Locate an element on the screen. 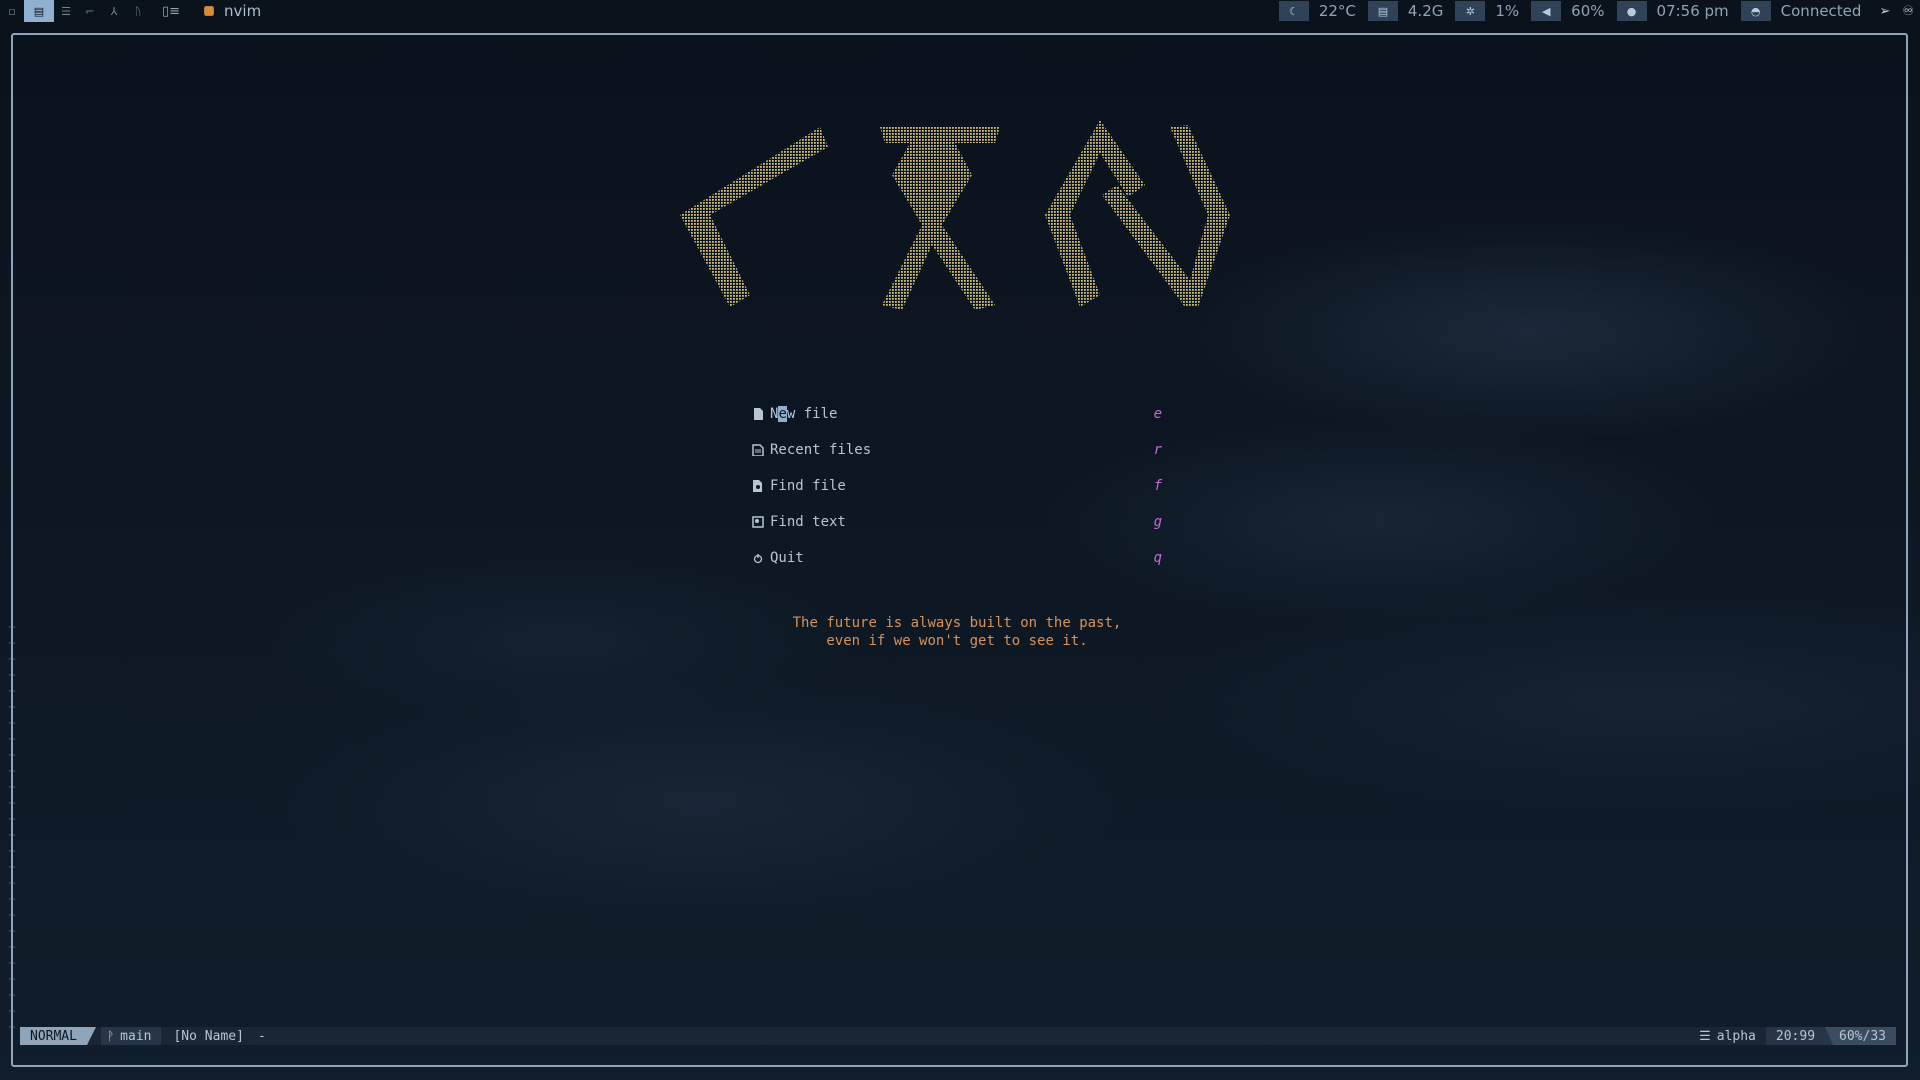  clock-module: ● 07:56 pm is located at coordinates (1678, 11).